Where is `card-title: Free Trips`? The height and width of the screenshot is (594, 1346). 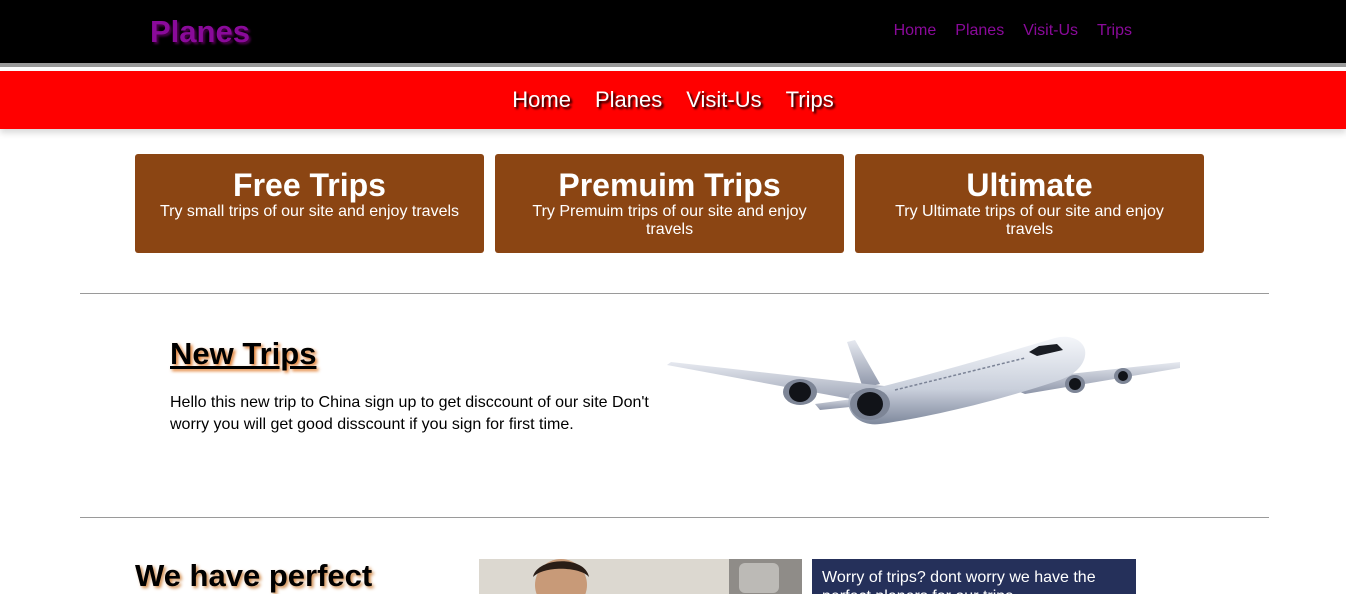 card-title: Free Trips is located at coordinates (309, 185).